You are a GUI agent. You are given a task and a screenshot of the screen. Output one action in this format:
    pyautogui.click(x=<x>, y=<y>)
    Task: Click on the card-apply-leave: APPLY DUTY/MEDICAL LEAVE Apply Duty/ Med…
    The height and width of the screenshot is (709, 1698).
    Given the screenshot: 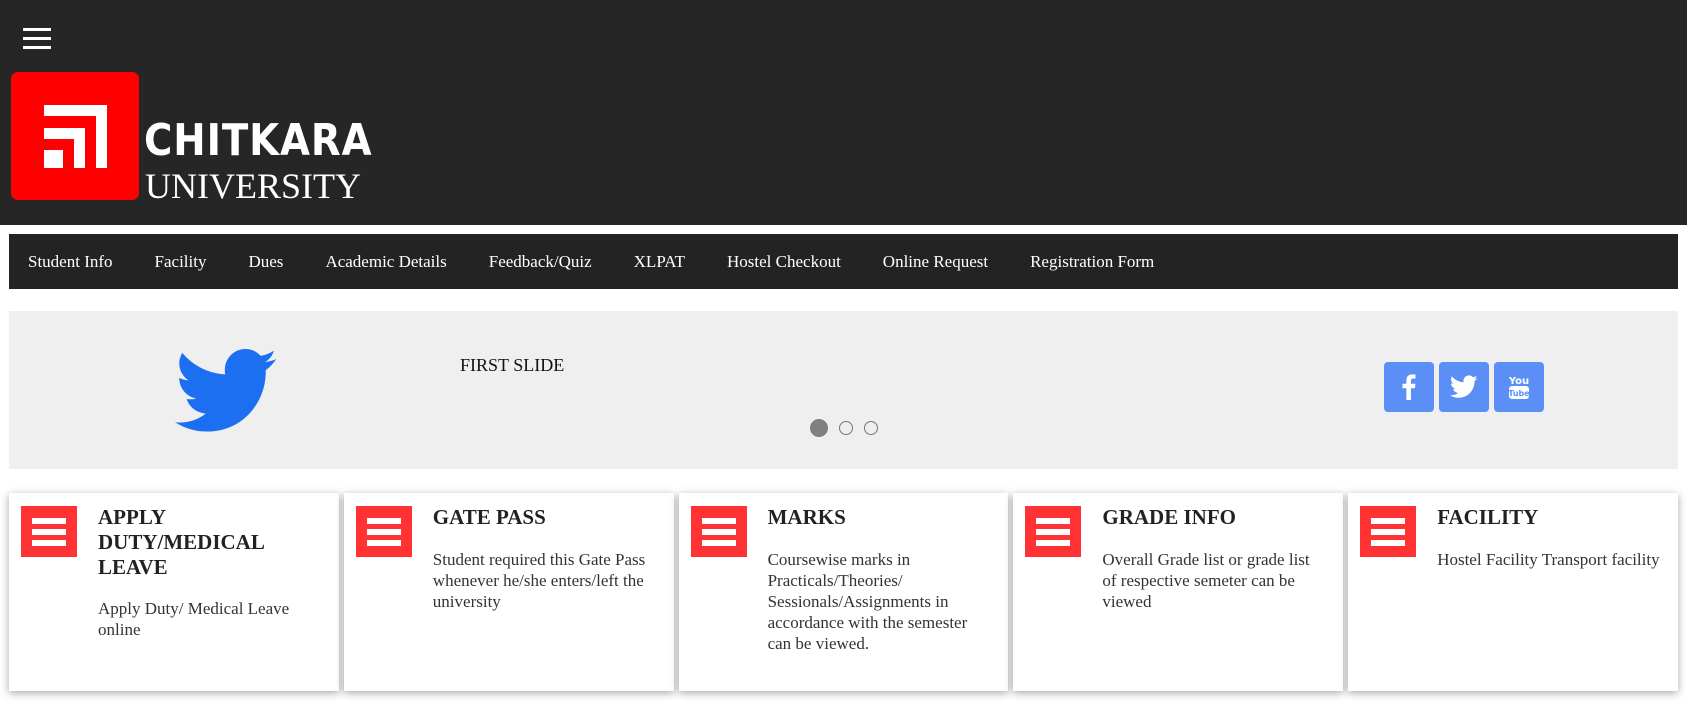 What is the action you would take?
    pyautogui.click(x=174, y=592)
    